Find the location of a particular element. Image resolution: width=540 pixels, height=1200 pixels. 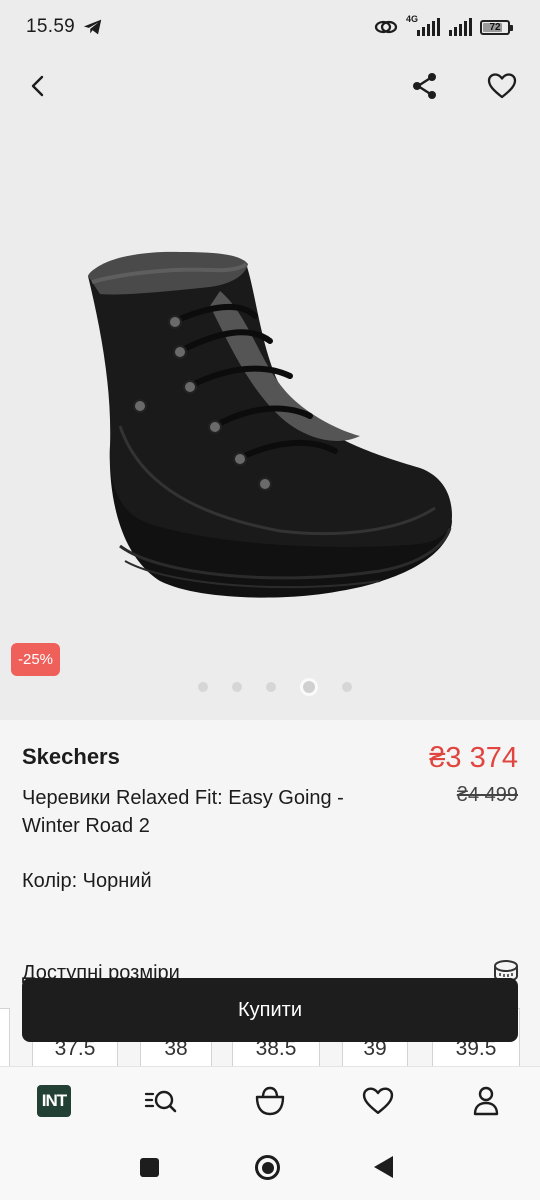

heart-outline-icon is located at coordinates (502, 86).